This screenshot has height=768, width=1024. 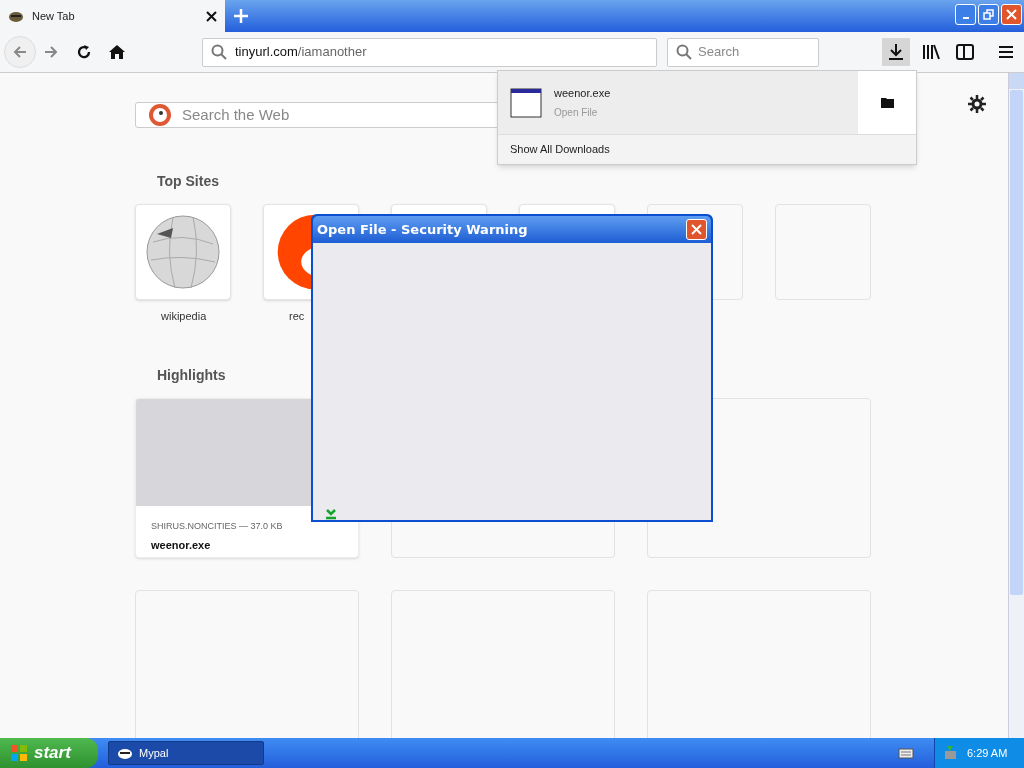 What do you see at coordinates (188, 181) in the screenshot?
I see `section-heading: Top Sites` at bounding box center [188, 181].